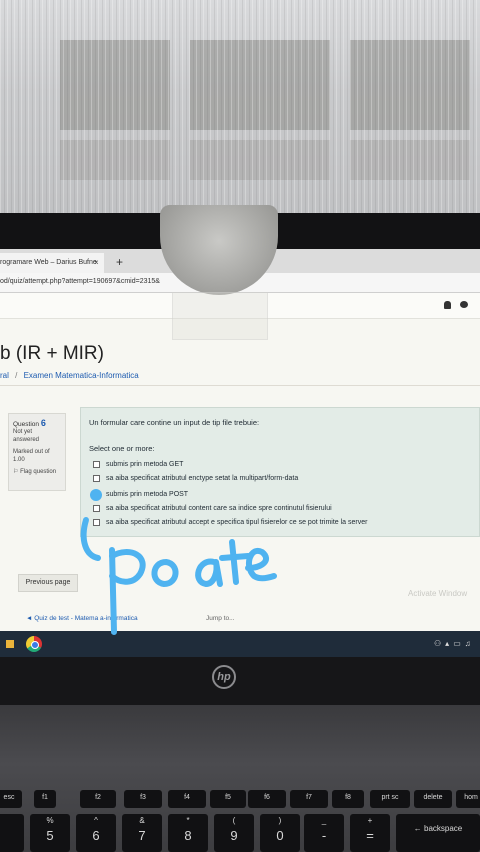 This screenshot has height=852, width=480. What do you see at coordinates (188, 820) in the screenshot?
I see `key-shift-label: *` at bounding box center [188, 820].